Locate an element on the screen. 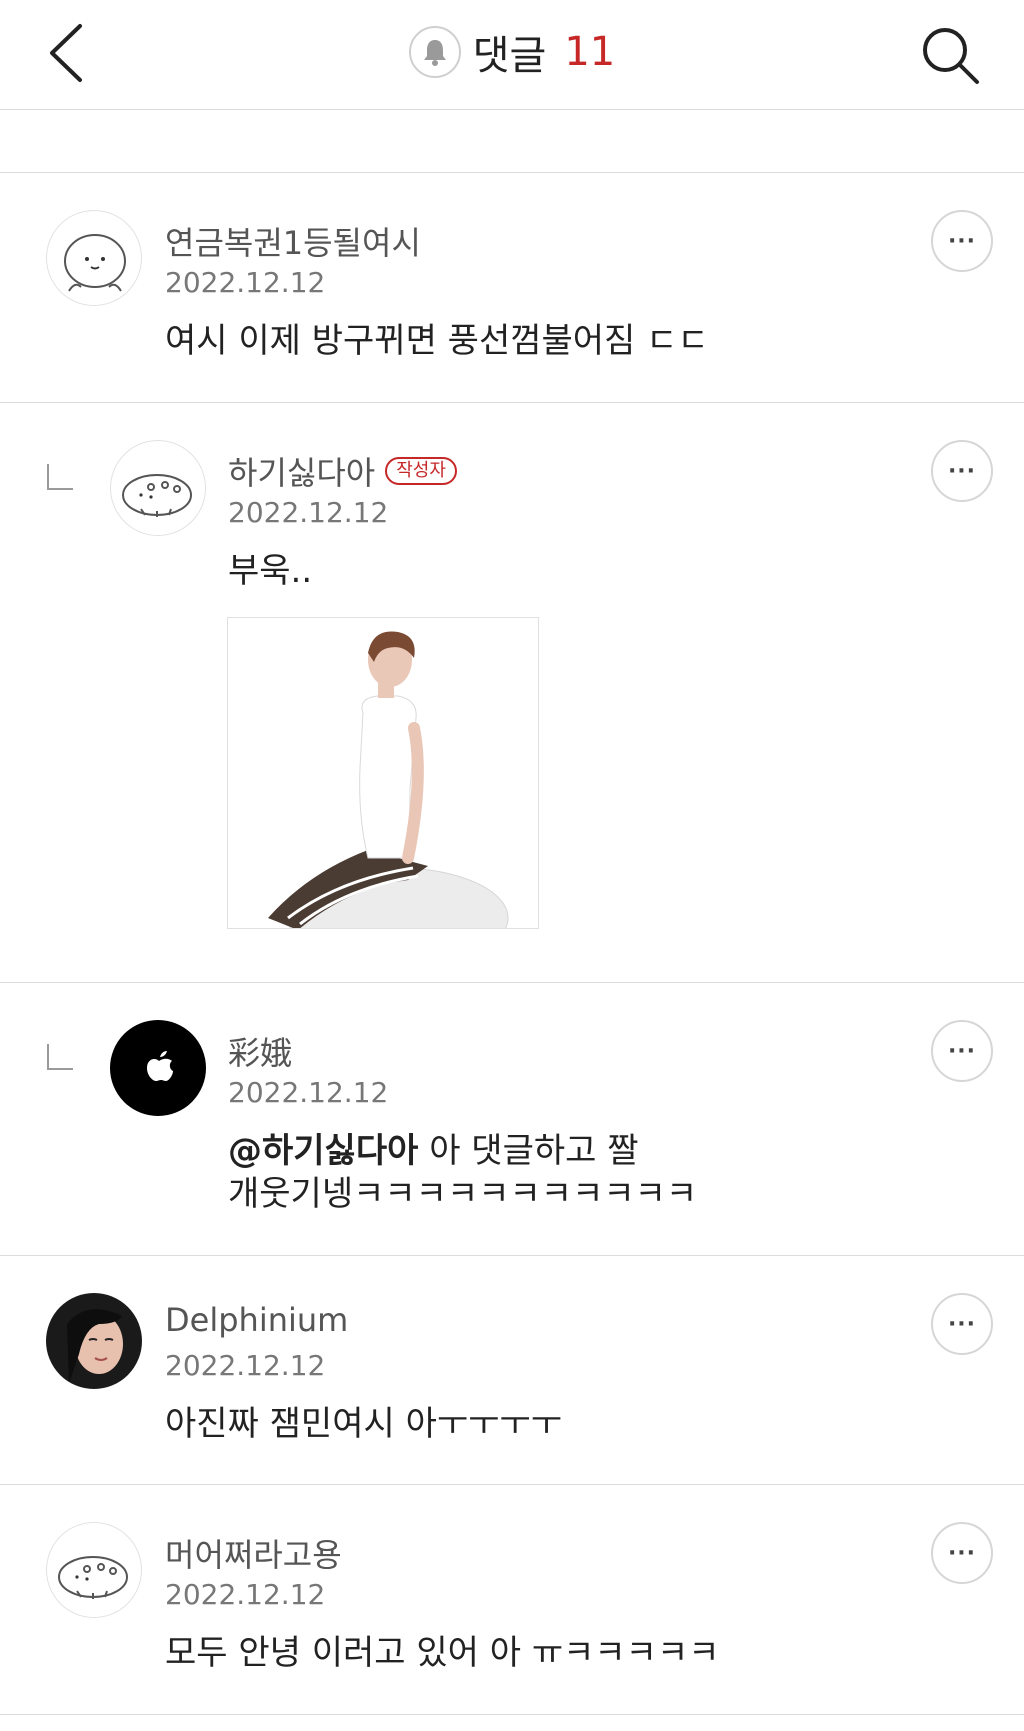 Image resolution: width=1024 pixels, height=1731 pixels. search-button is located at coordinates (950, 55).